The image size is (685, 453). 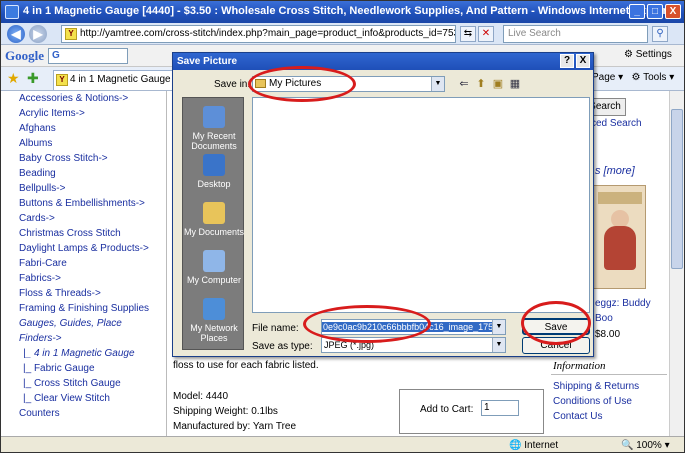 What do you see at coordinates (87, 203) in the screenshot?
I see `nav-item: Buttons & Embellishments->` at bounding box center [87, 203].